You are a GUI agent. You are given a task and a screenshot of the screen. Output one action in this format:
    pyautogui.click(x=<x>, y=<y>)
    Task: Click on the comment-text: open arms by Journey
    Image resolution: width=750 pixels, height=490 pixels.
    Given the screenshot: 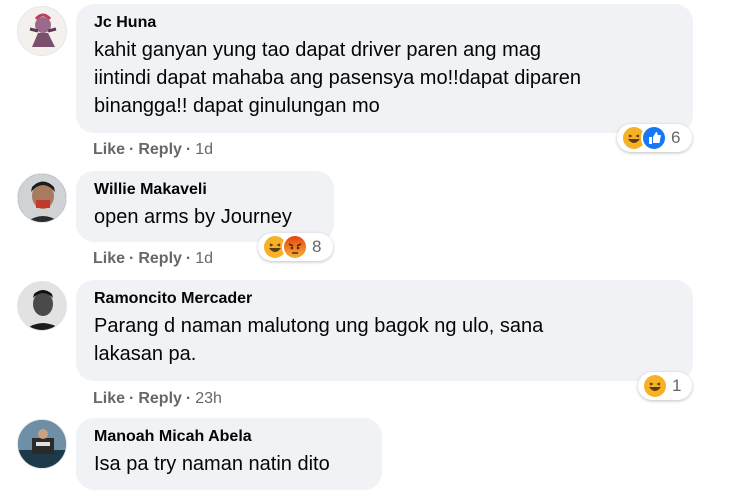 What is the action you would take?
    pyautogui.click(x=193, y=217)
    